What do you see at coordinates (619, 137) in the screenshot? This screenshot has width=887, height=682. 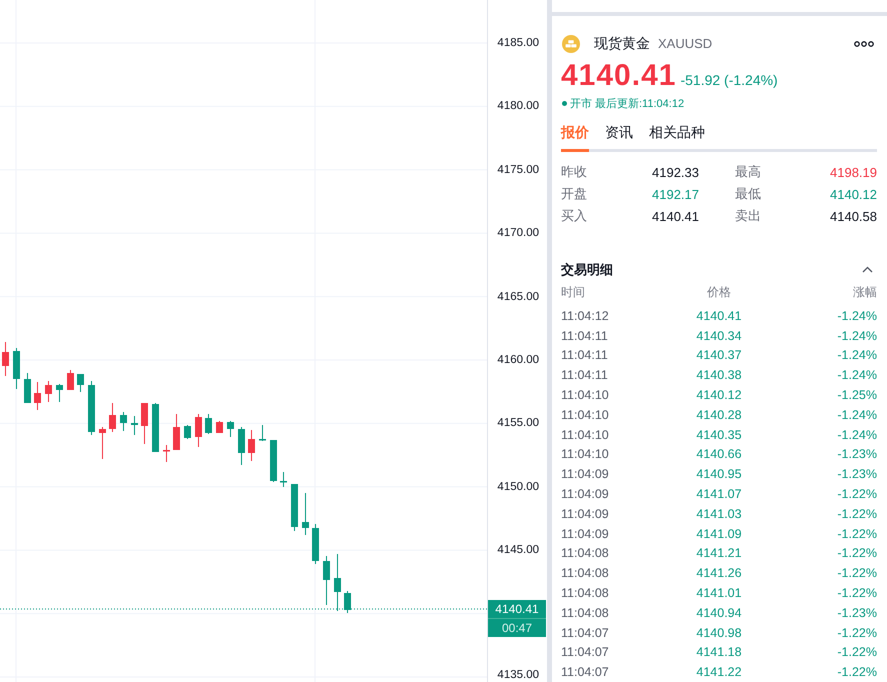 I see `tab: 资讯` at bounding box center [619, 137].